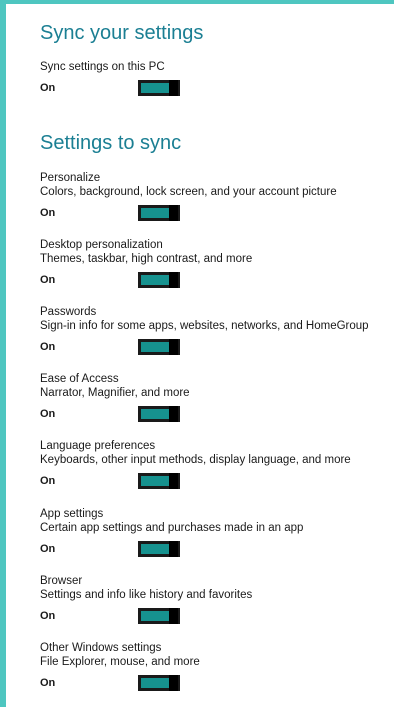  What do you see at coordinates (111, 143) in the screenshot?
I see `settings-to-sync-heading: Settings to sync` at bounding box center [111, 143].